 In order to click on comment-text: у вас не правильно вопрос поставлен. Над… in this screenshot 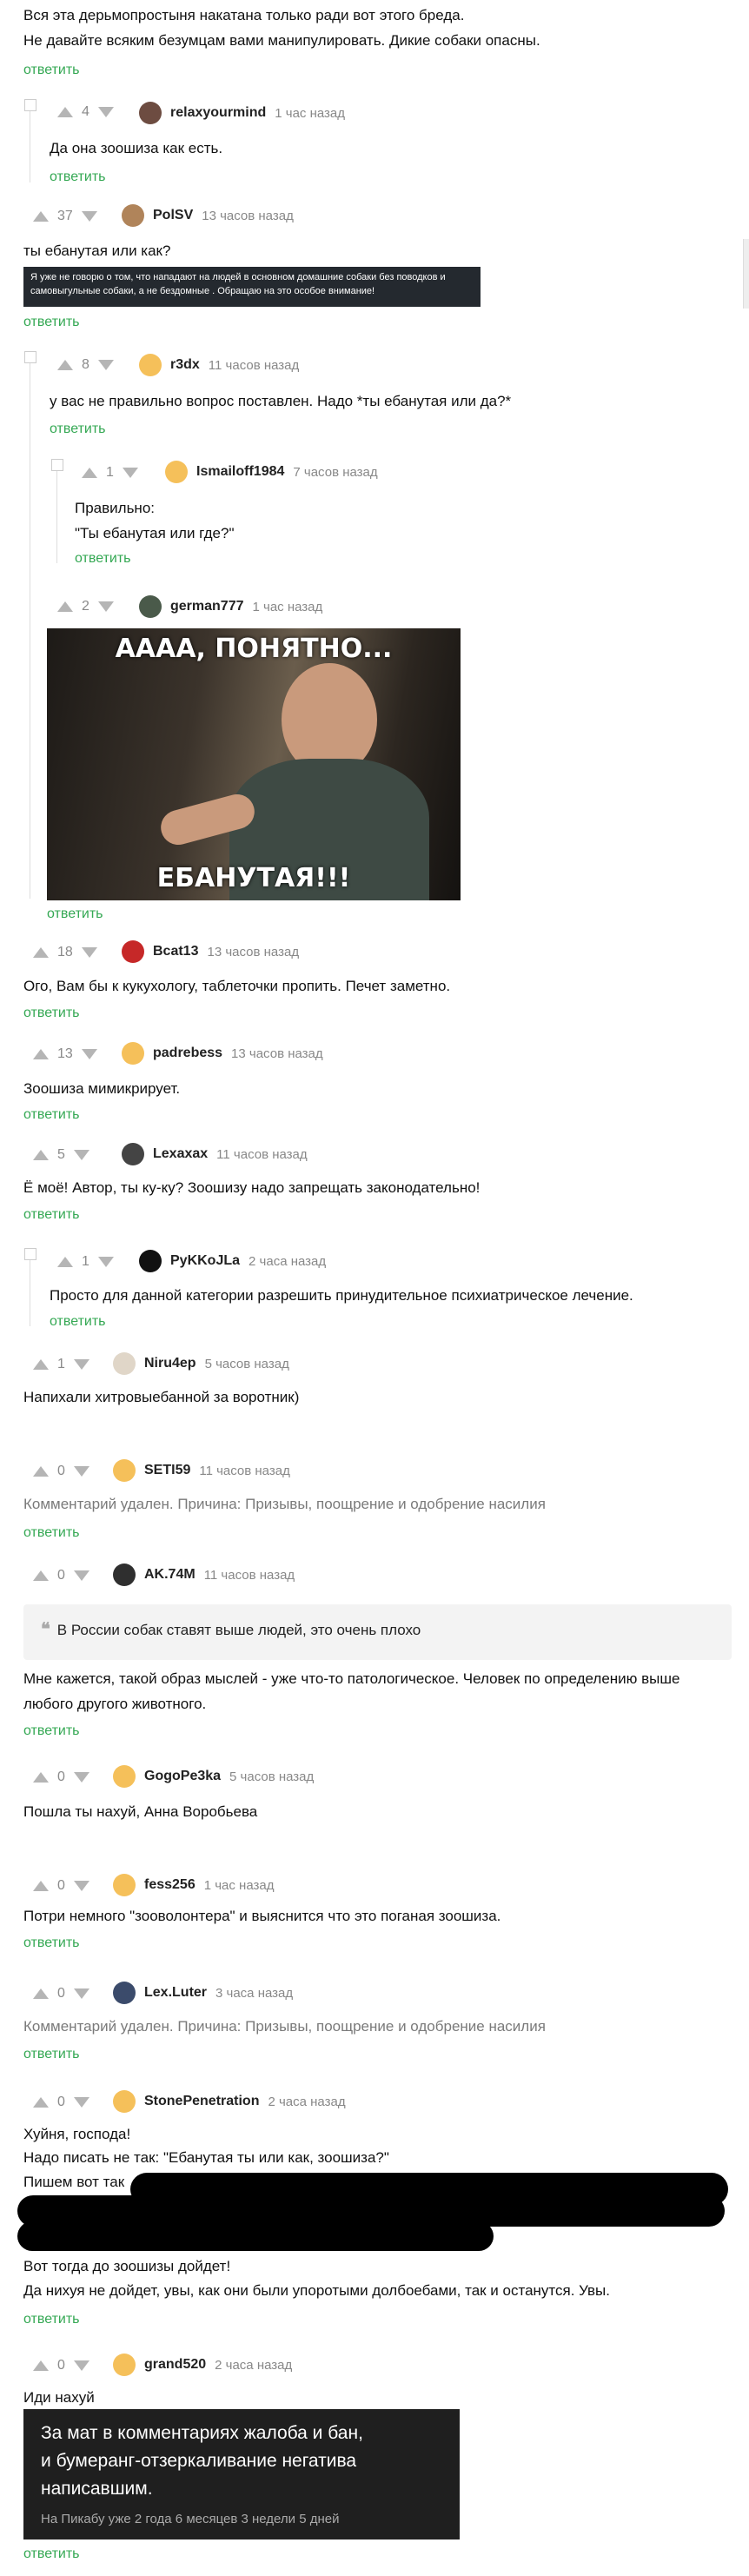, I will do `click(281, 401)`.